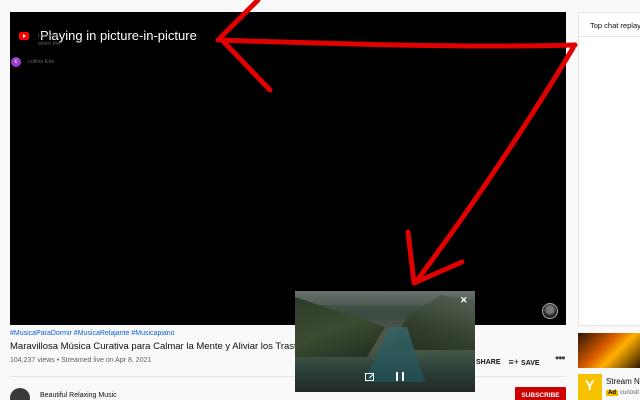 The image size is (640, 400). I want to click on annotation-arrow-to-message, so click(396, 43).